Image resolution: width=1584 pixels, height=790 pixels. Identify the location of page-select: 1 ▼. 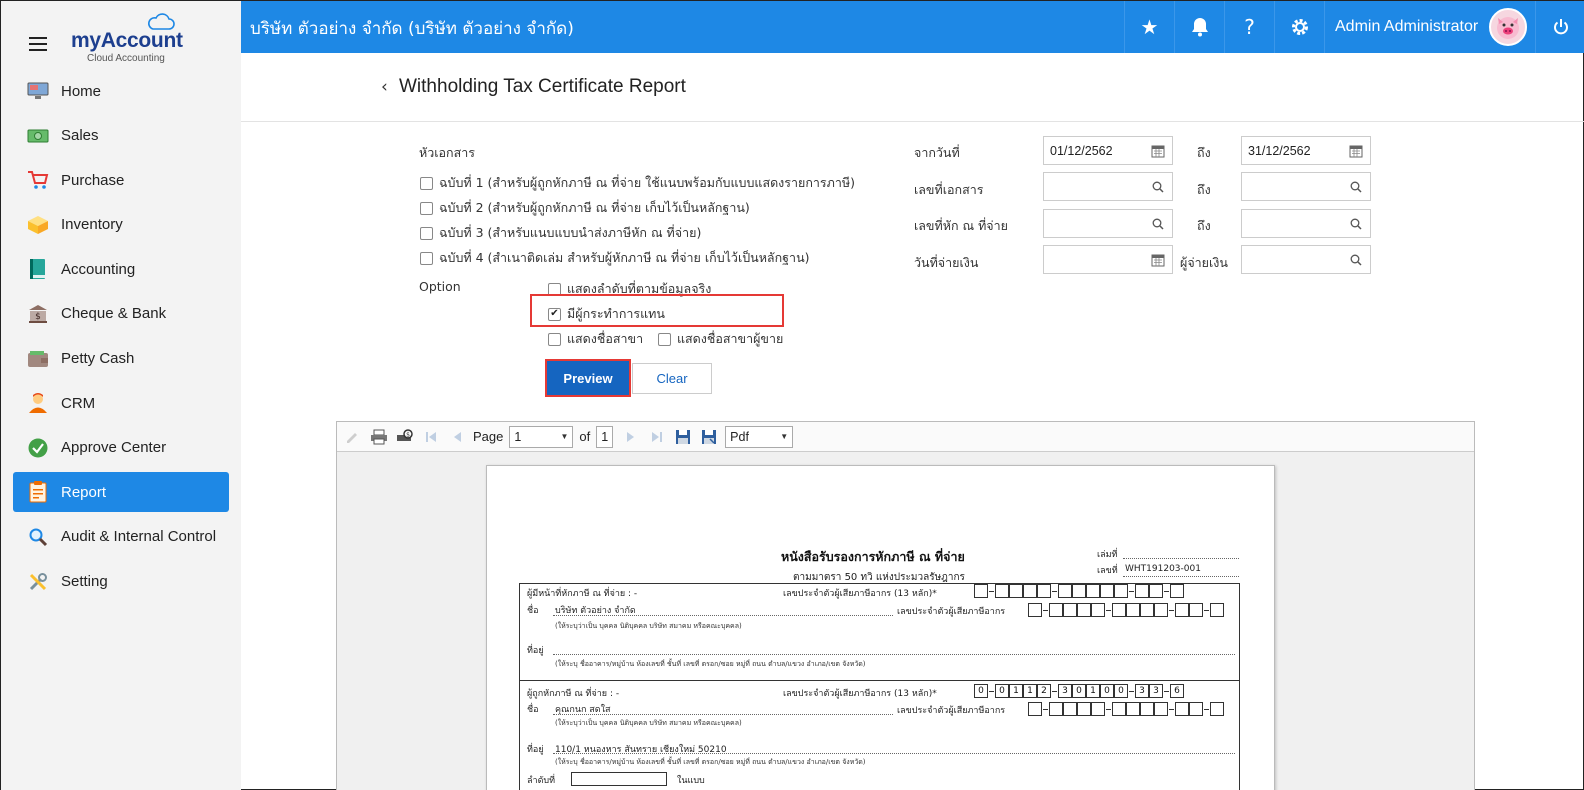
(541, 436).